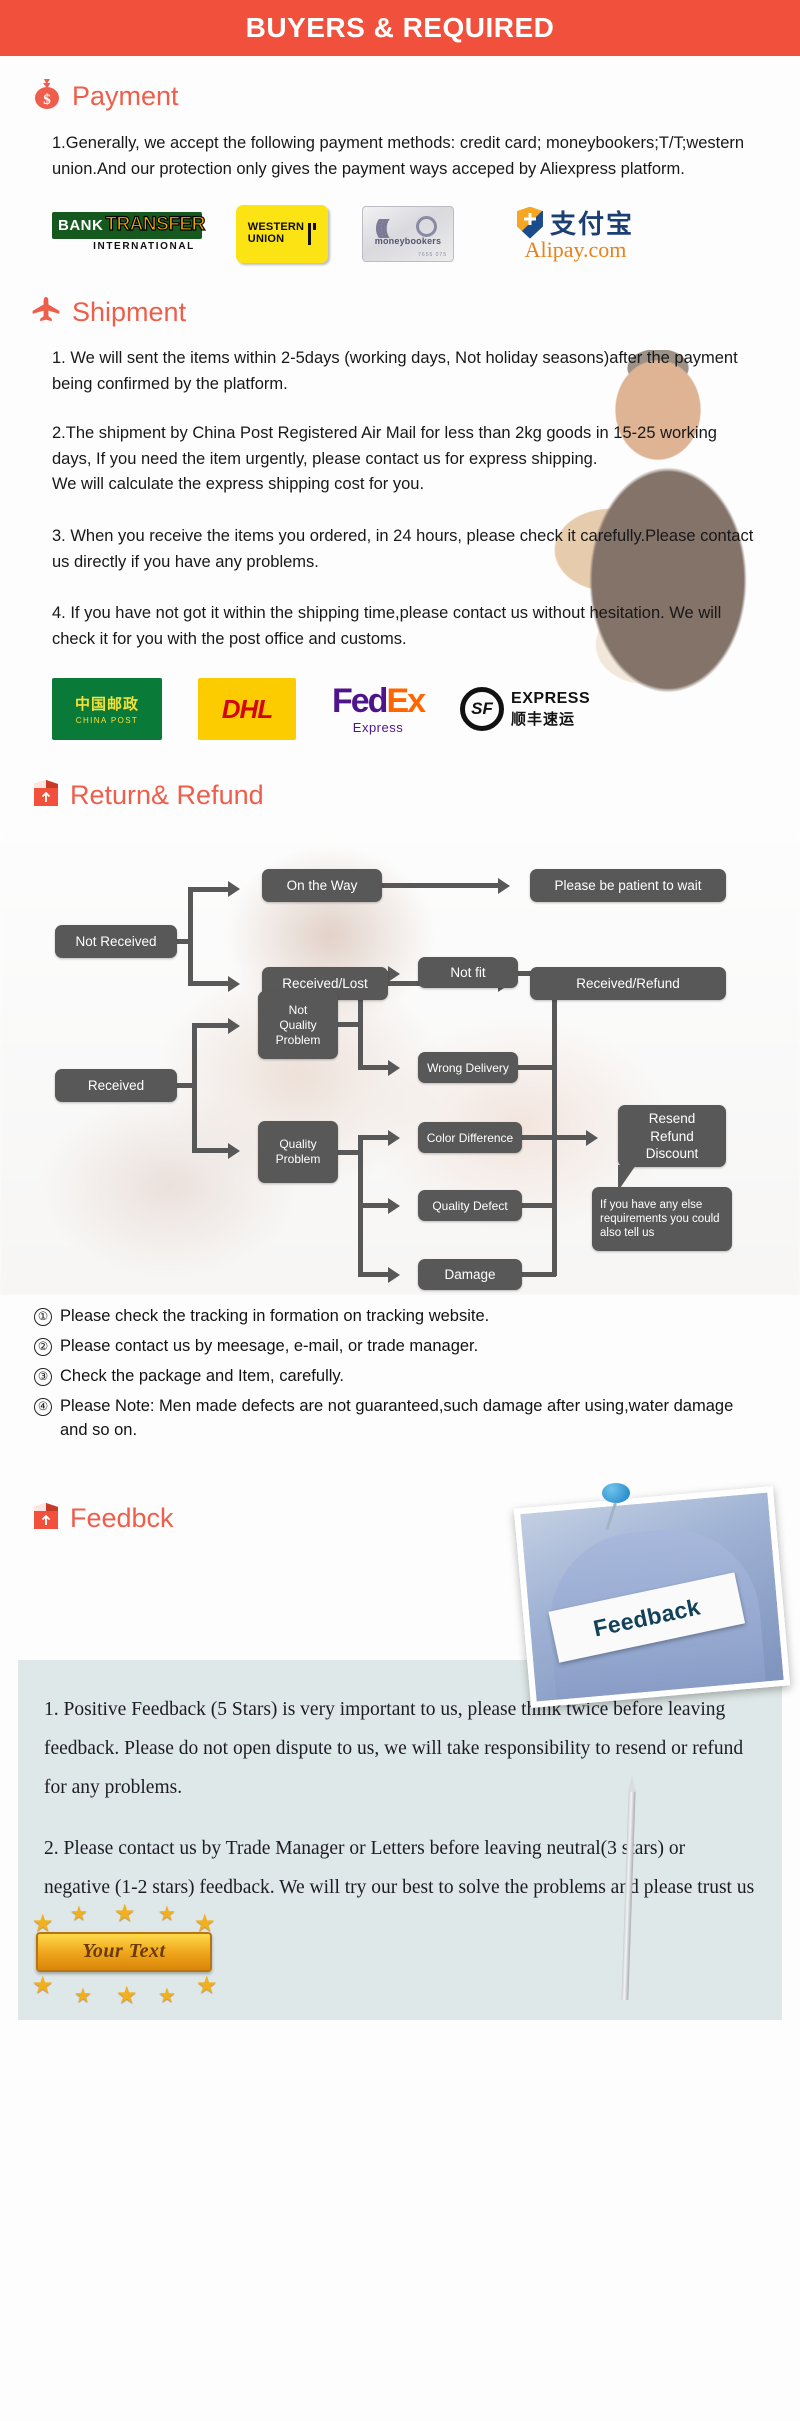 The width and height of the screenshot is (800, 2421). I want to click on moneybookers-name: moneybookers, so click(408, 240).